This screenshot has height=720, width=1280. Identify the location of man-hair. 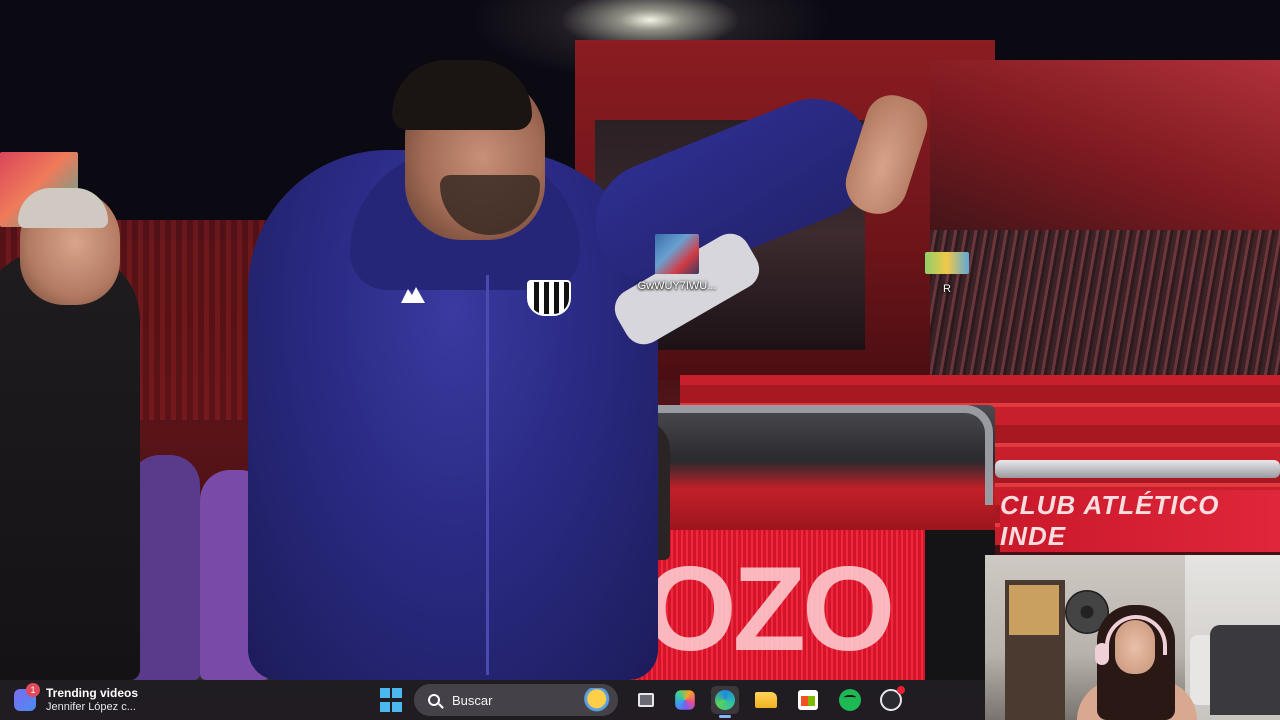
(63, 208).